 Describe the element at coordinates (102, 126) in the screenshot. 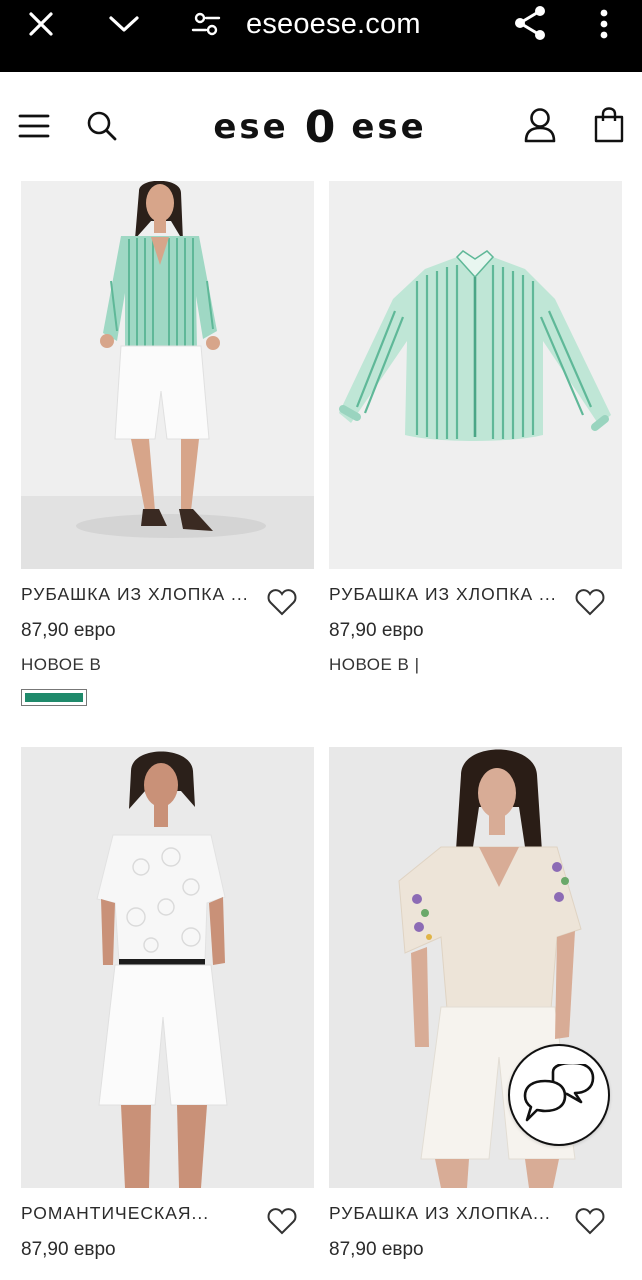

I see `search-icon` at that location.